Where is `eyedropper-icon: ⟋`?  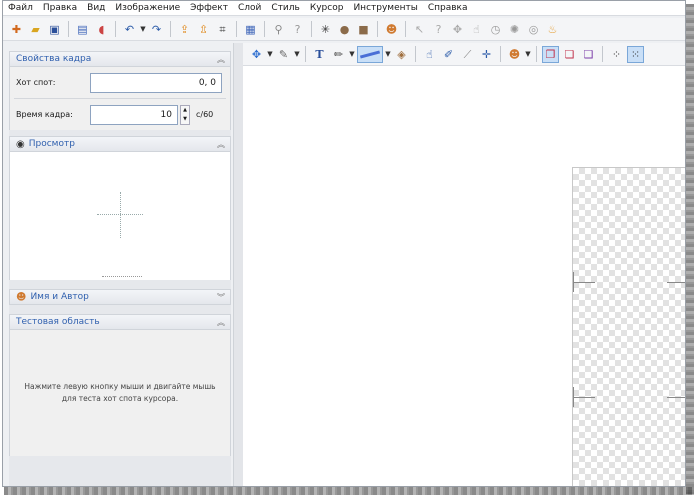
eyedropper-icon: ⟋ is located at coordinates (467, 54).